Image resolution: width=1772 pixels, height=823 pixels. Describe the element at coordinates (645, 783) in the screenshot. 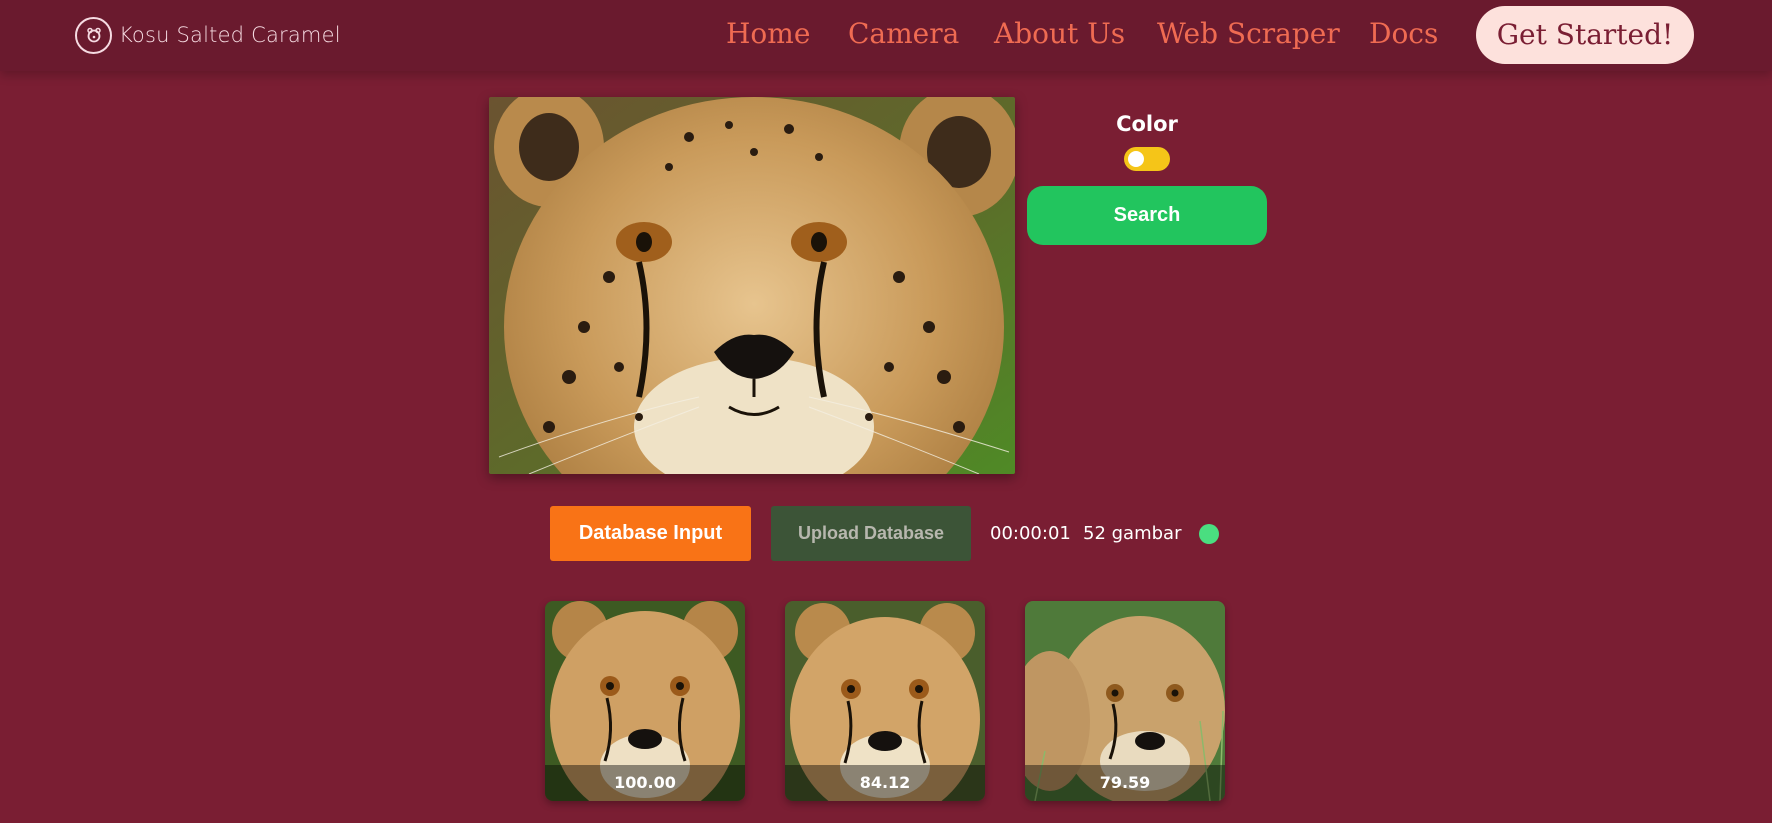

I see `result-score: 100.00` at that location.